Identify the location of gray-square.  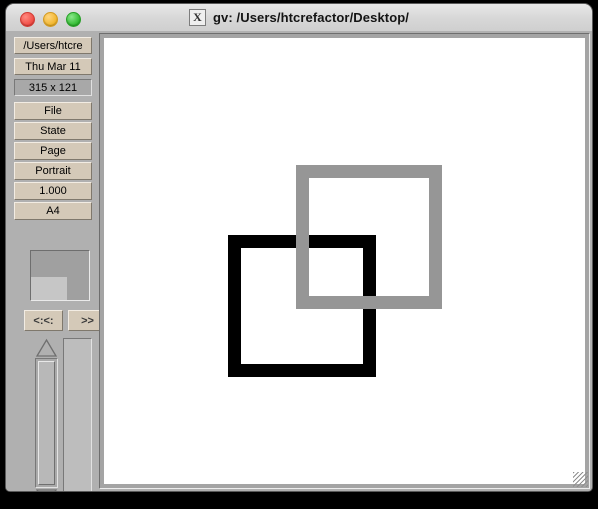
(369, 237).